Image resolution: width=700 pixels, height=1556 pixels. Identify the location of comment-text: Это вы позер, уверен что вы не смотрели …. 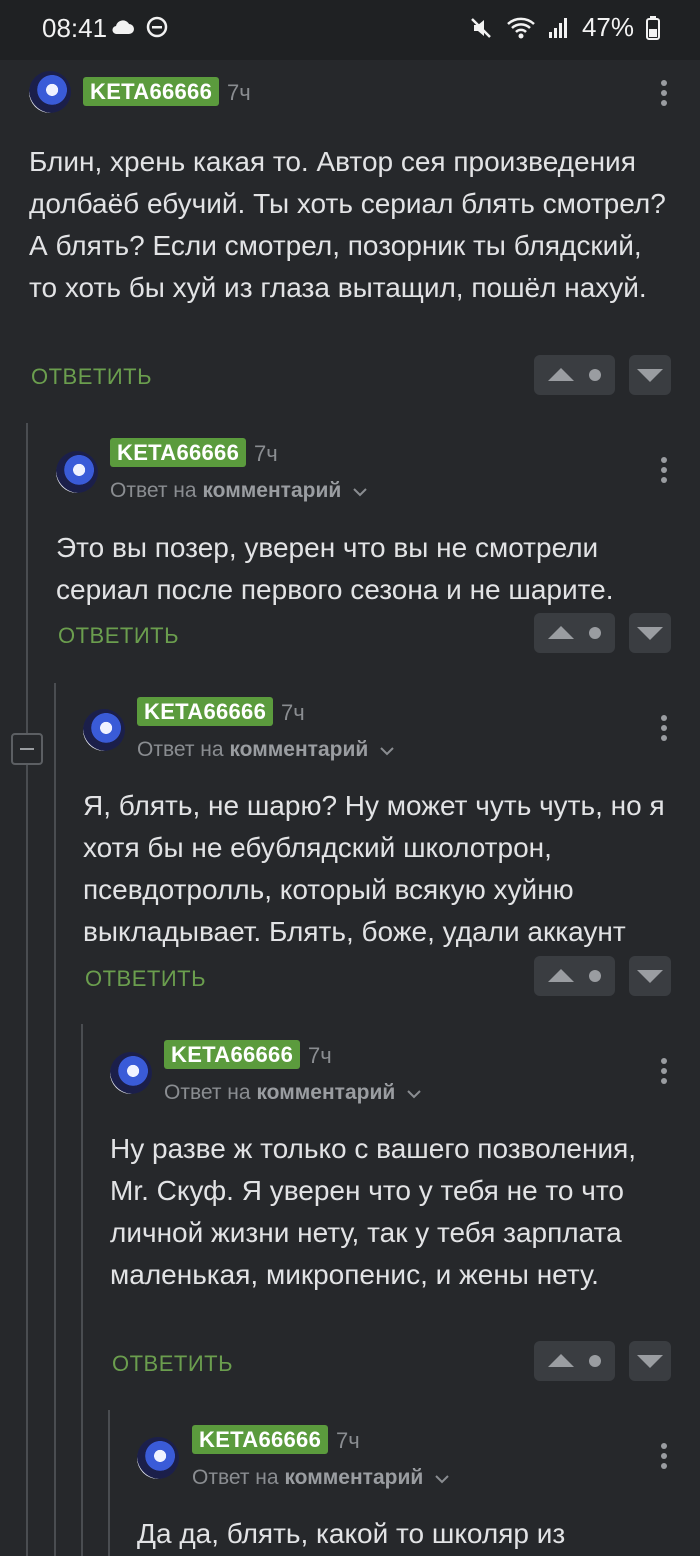
(335, 568).